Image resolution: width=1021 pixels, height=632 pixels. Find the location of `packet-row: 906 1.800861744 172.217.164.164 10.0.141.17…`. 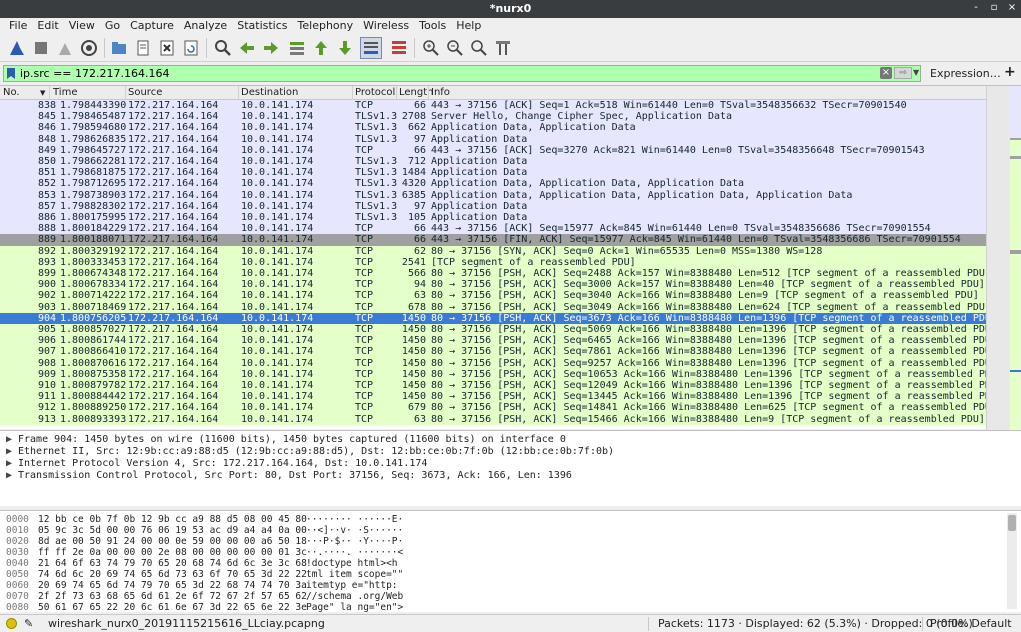

packet-row: 906 1.800861744 172.217.164.164 10.0.141.17… is located at coordinates (493, 341).